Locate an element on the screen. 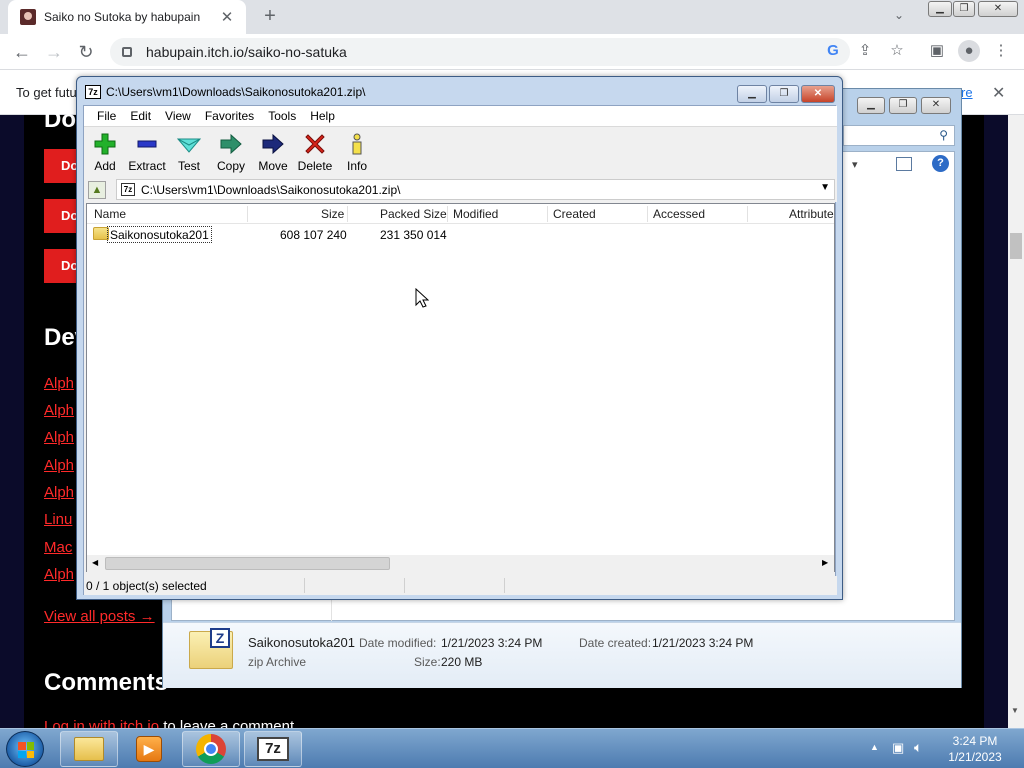 The height and width of the screenshot is (768, 1024). page-scrollbar-thumb is located at coordinates (1016, 246).